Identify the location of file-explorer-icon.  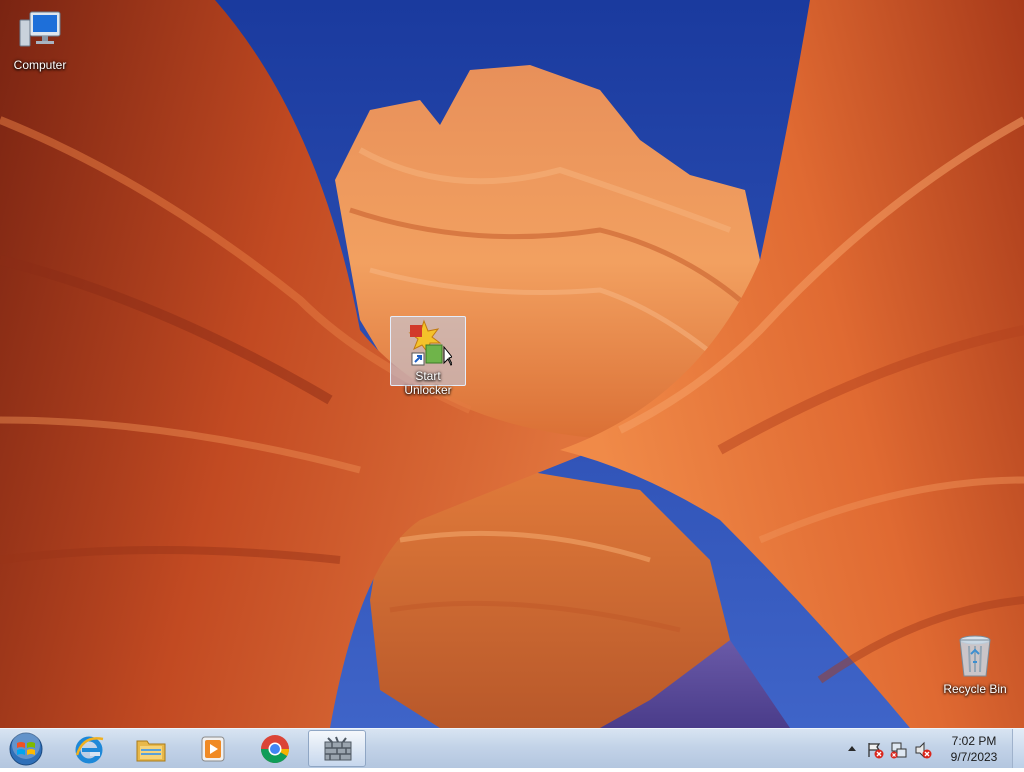
(151, 751).